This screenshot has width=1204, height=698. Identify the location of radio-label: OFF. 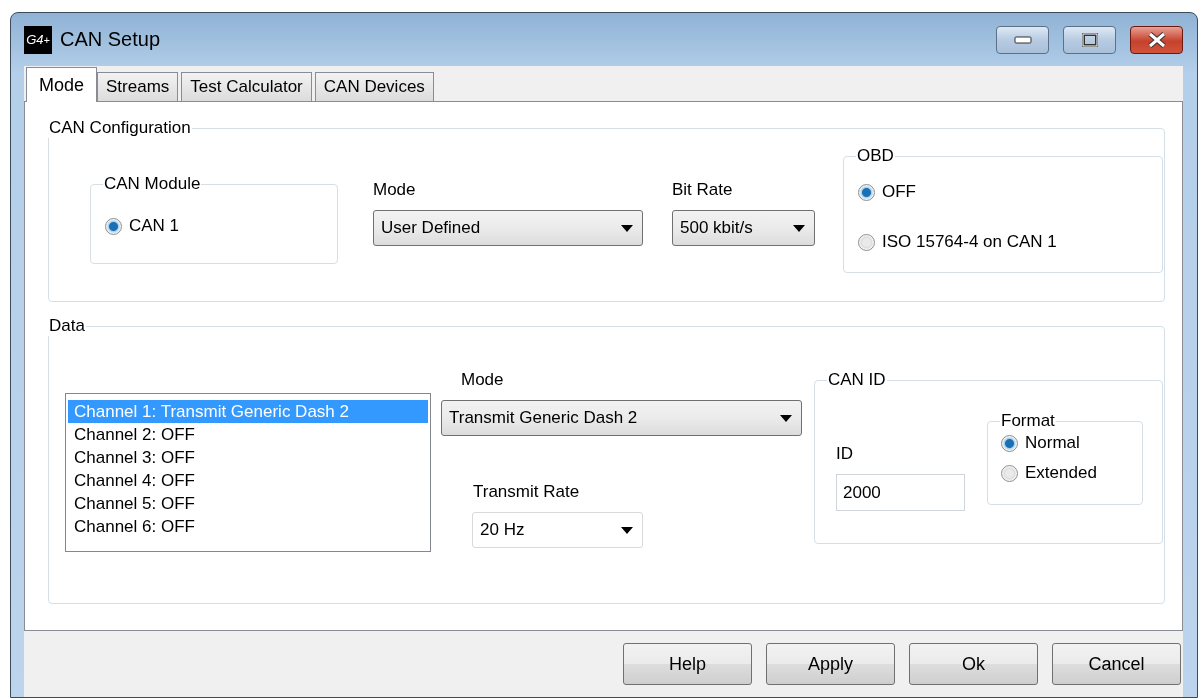
(899, 192).